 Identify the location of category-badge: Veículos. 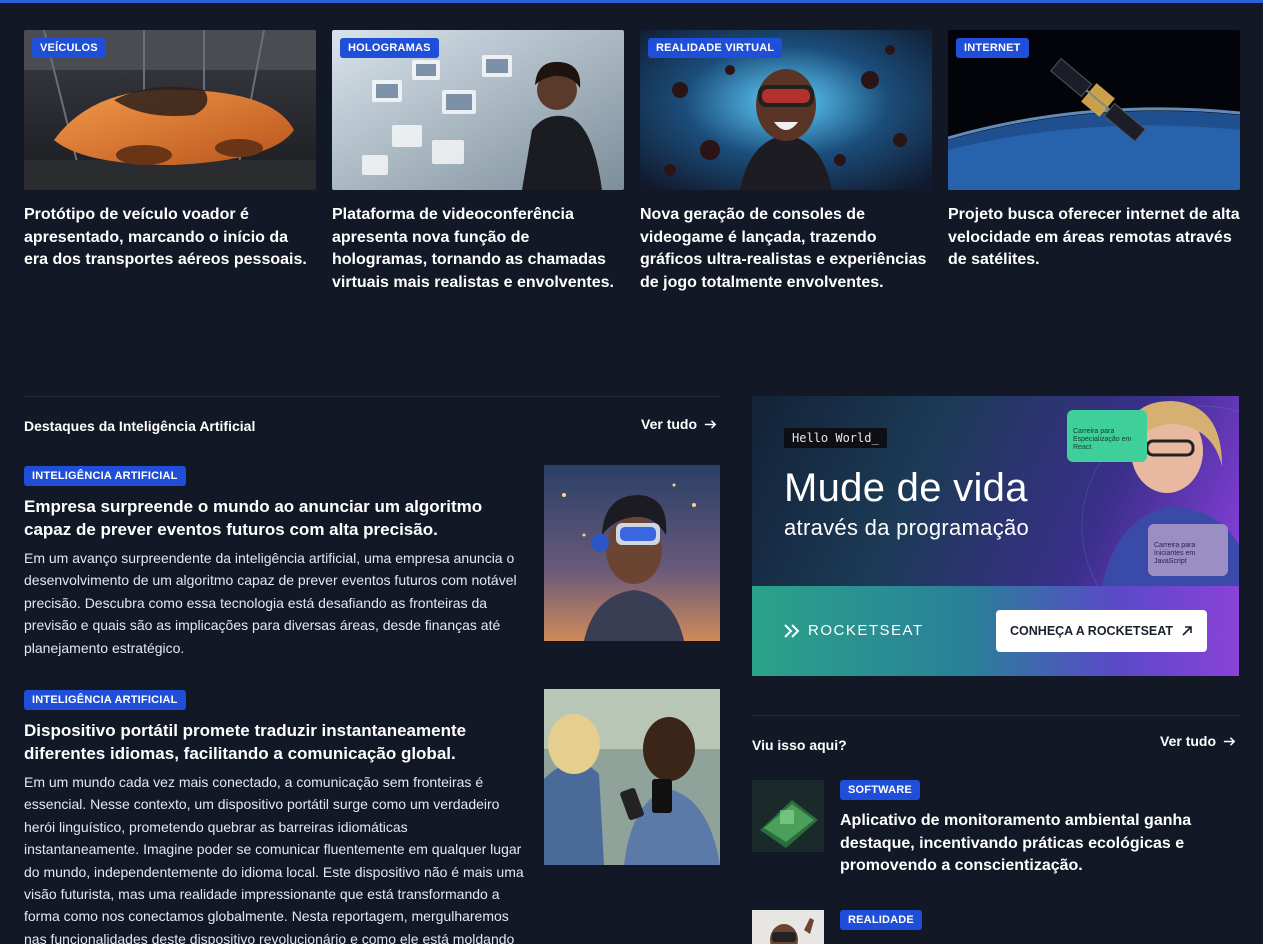
(69, 48).